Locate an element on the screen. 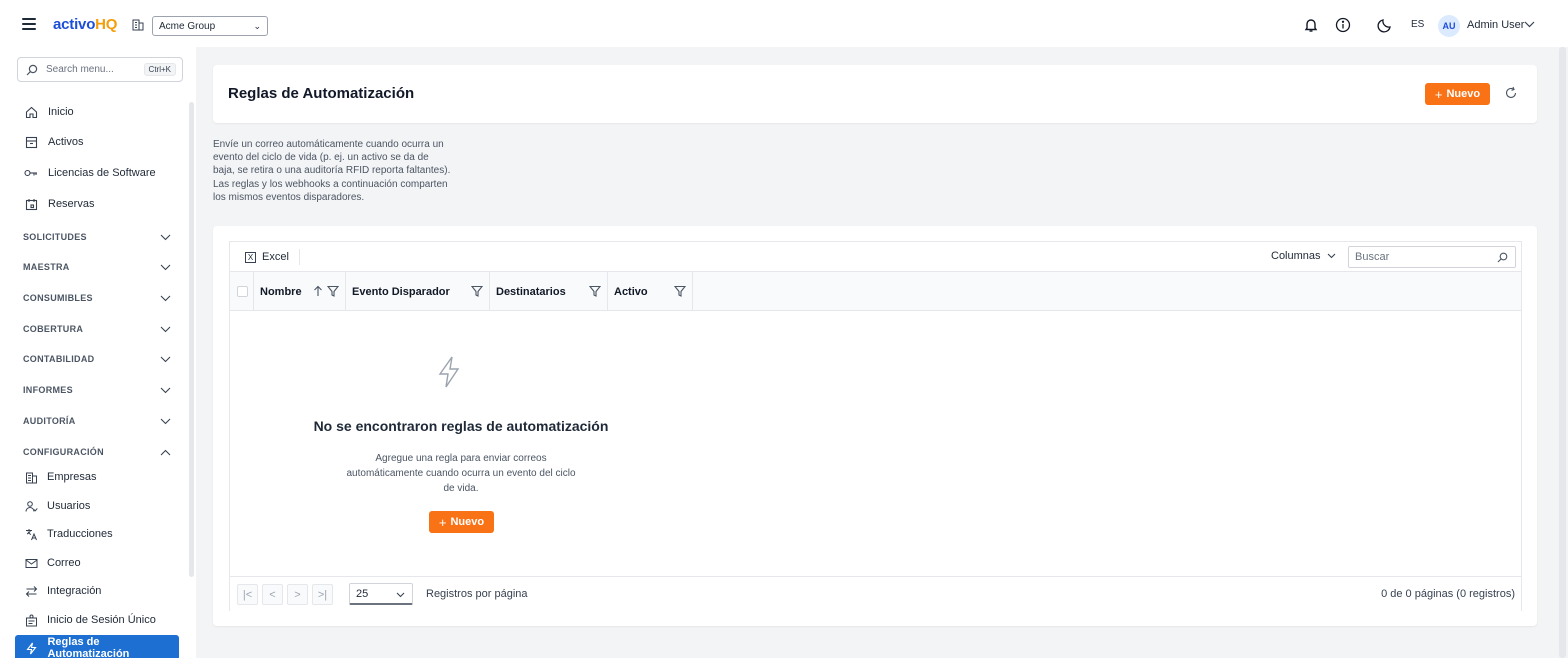 This screenshot has height=658, width=1568. sidebar-item-usuarios: Usuarios is located at coordinates (57, 506).